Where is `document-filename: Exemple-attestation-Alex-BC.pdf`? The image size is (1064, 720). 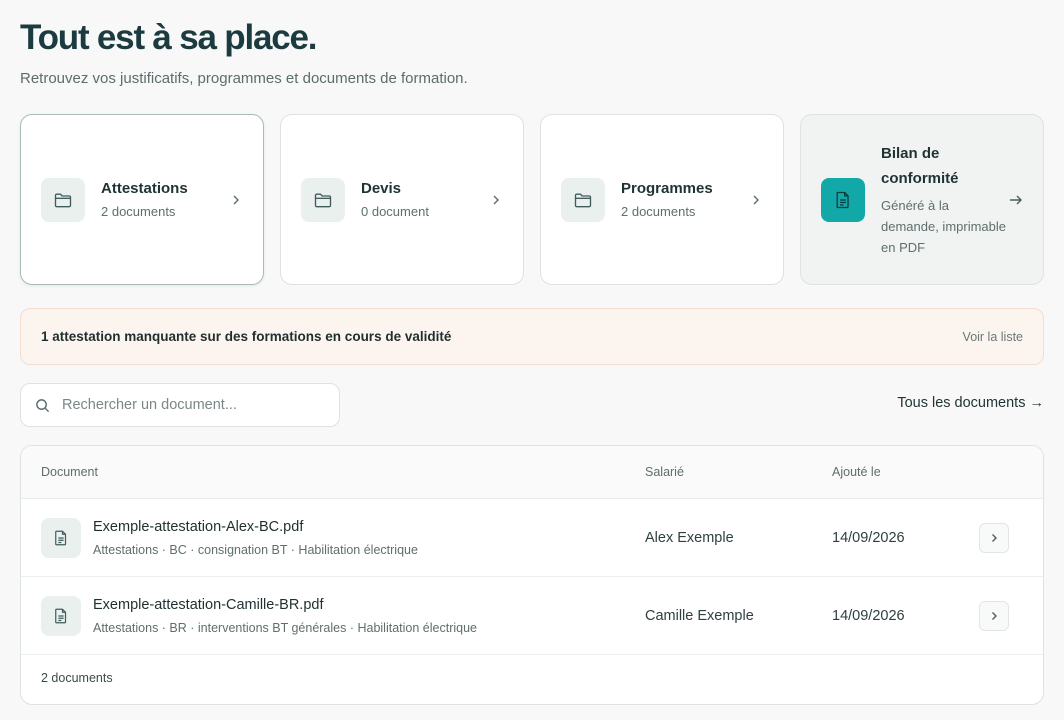
document-filename: Exemple-attestation-Alex-BC.pdf is located at coordinates (198, 527).